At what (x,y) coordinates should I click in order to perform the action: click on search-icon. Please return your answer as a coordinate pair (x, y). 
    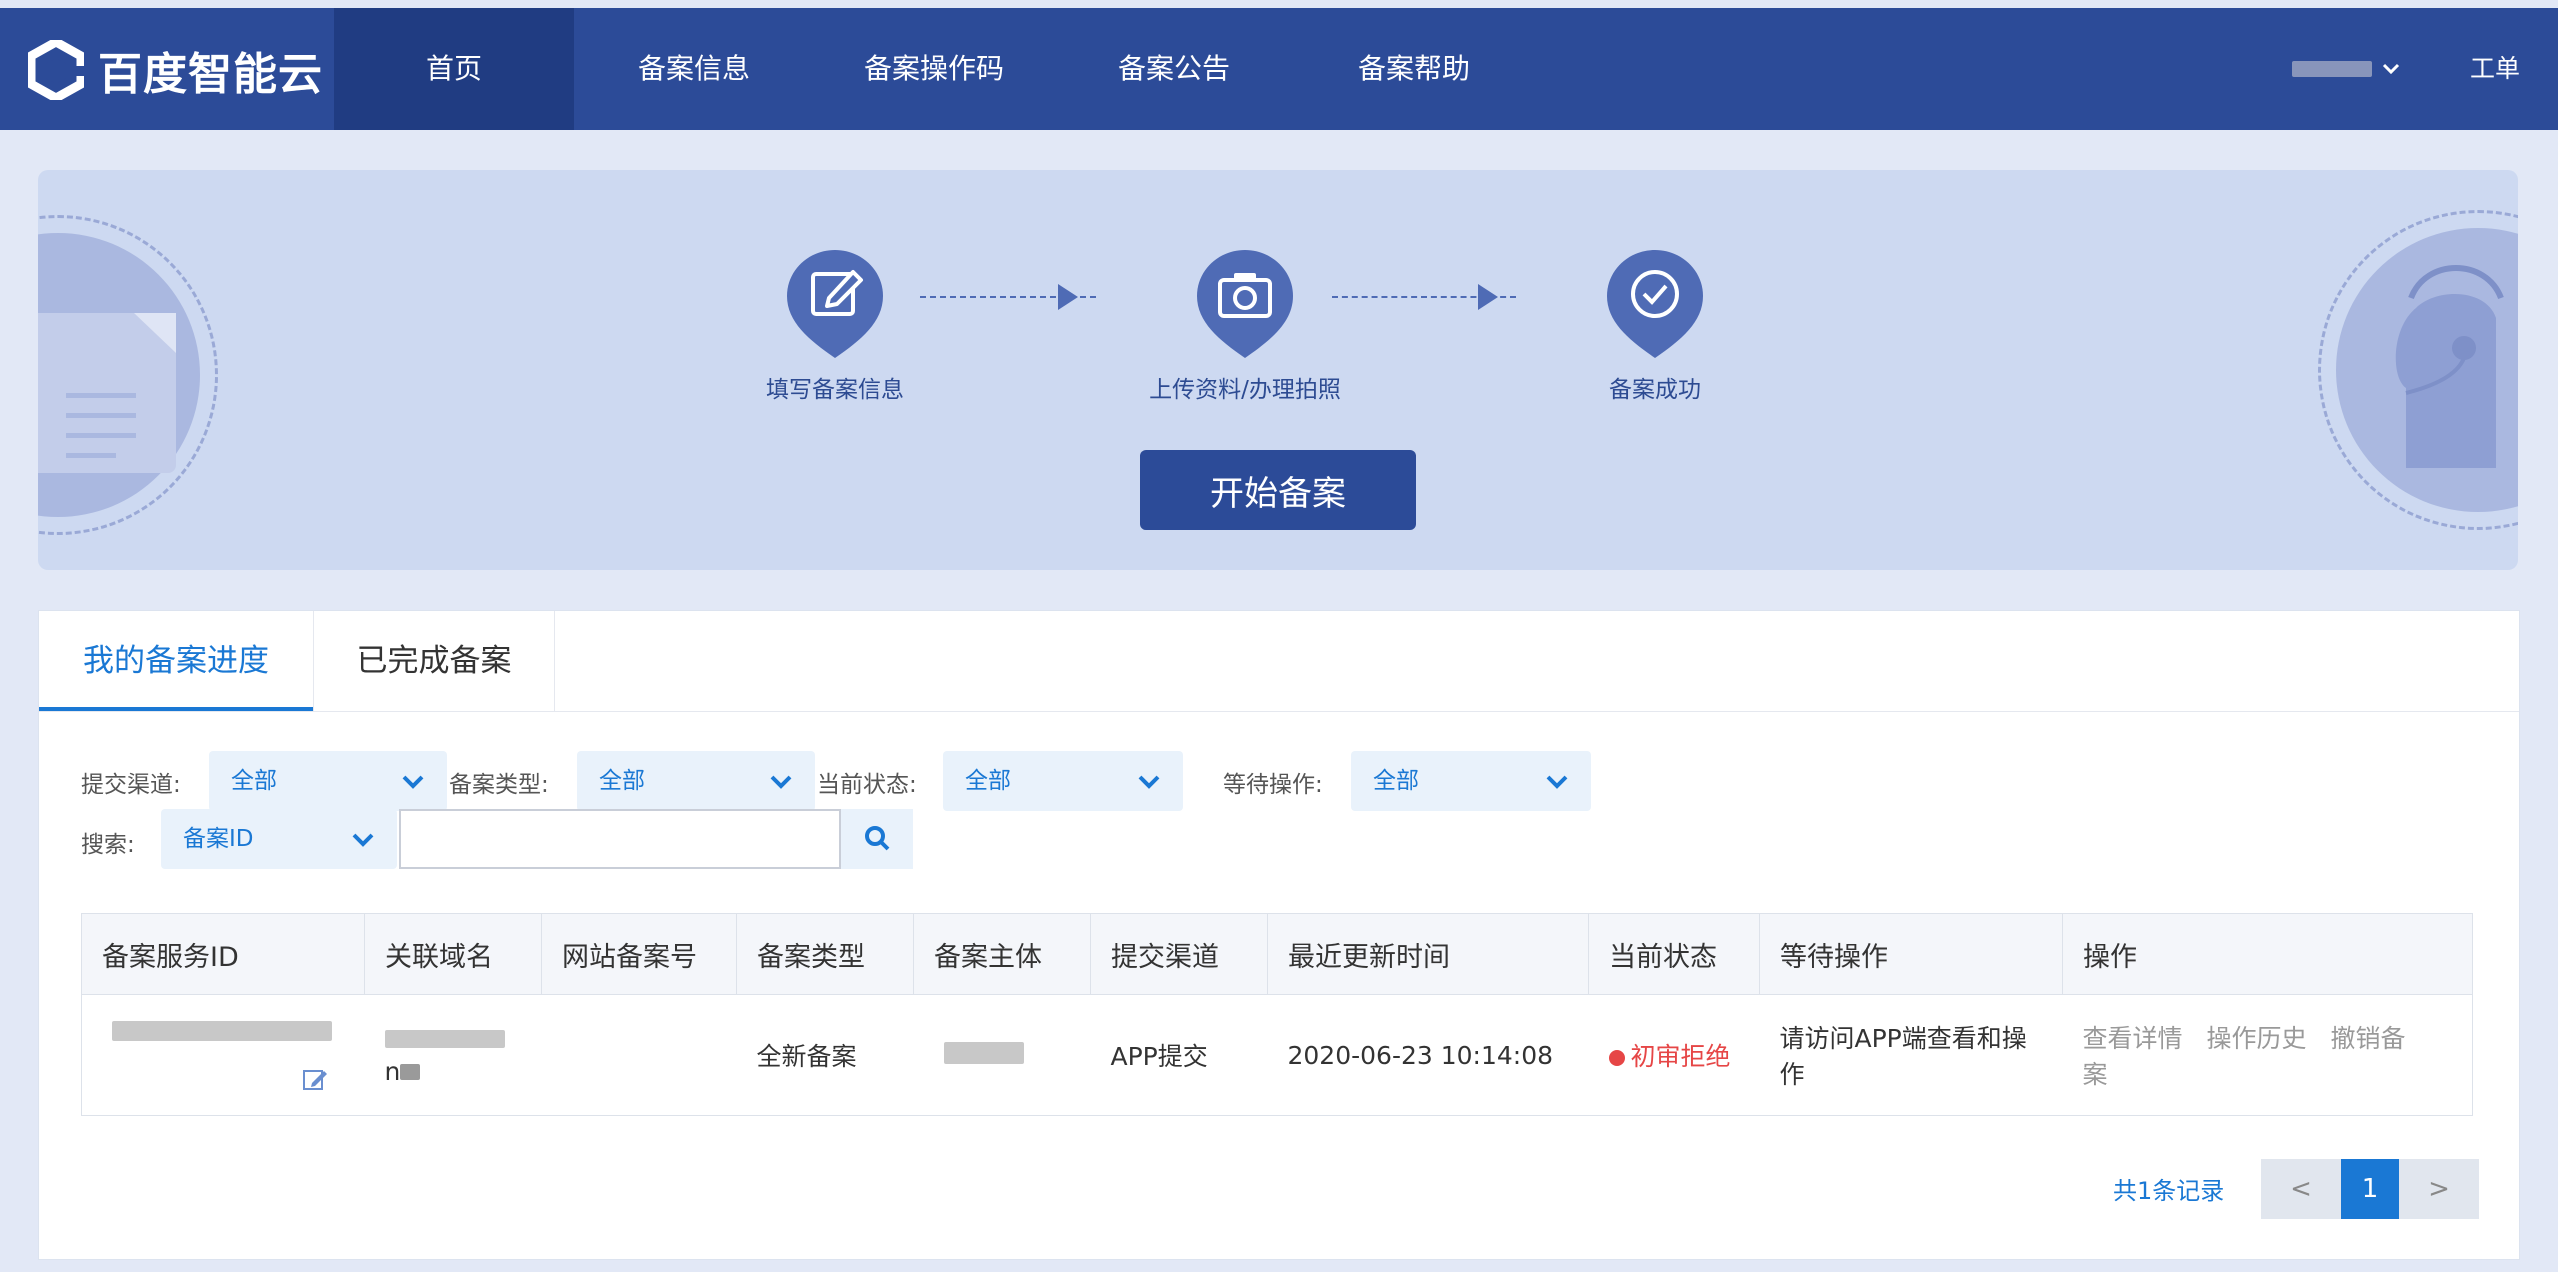
    Looking at the image, I should click on (877, 837).